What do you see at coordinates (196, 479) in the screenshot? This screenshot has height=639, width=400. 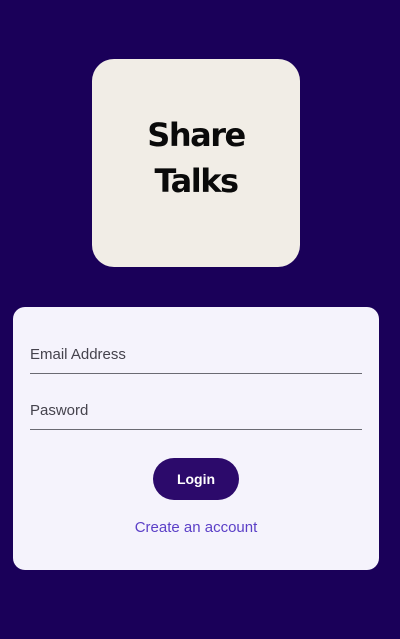 I see `login-button: Login` at bounding box center [196, 479].